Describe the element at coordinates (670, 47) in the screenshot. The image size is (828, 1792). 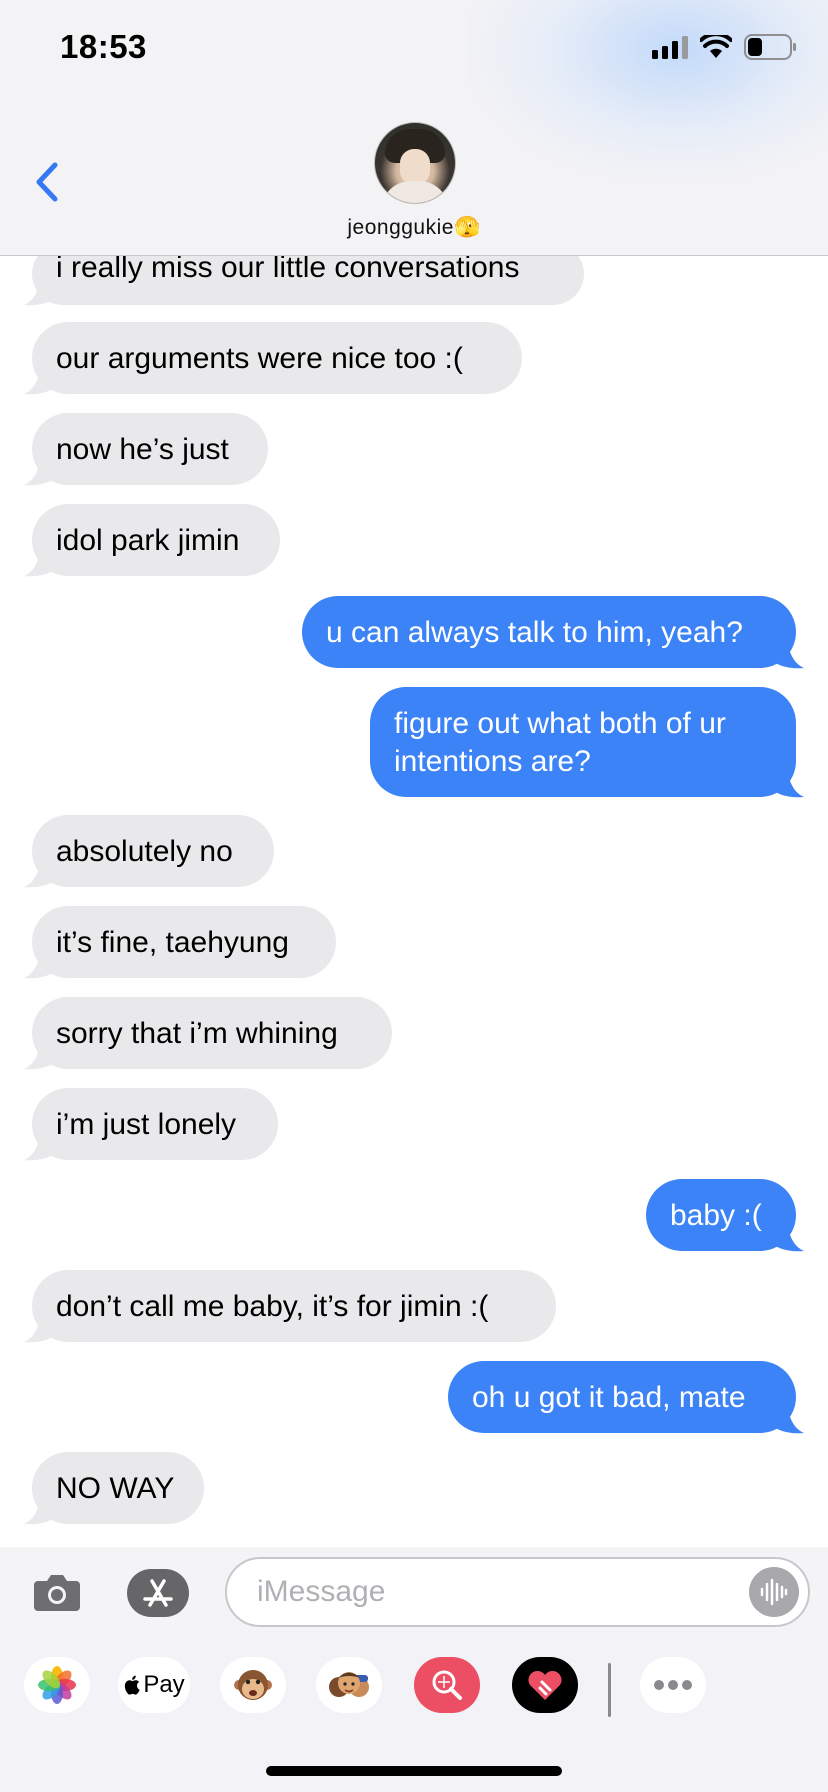
I see `cellular-signal-icon` at that location.